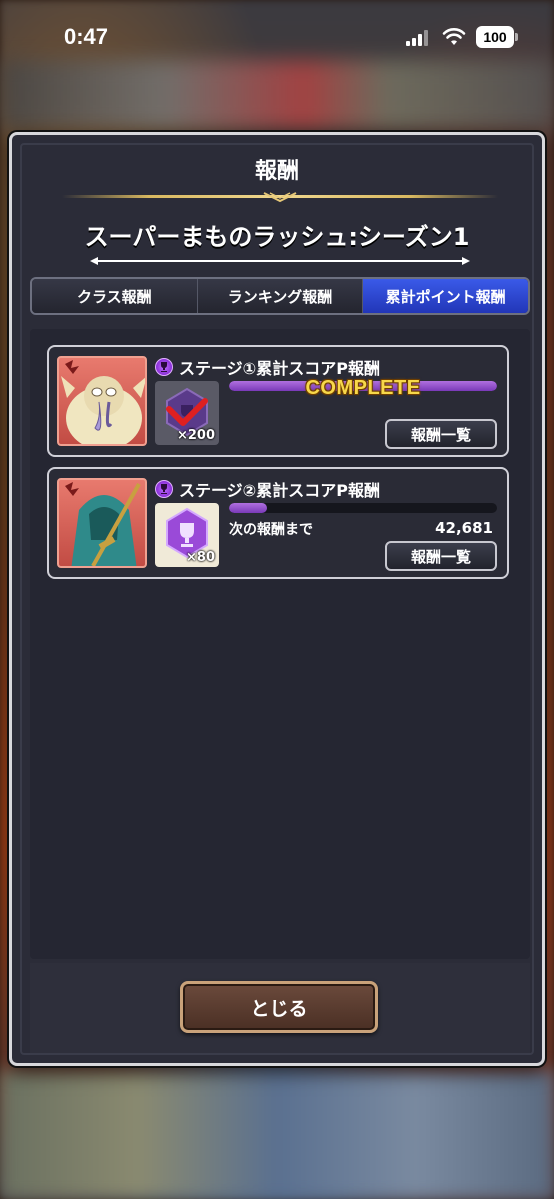 This screenshot has height=1199, width=554. Describe the element at coordinates (445, 296) in the screenshot. I see `tab-cumulative-points-reward: 累計ポイント報酬` at that location.